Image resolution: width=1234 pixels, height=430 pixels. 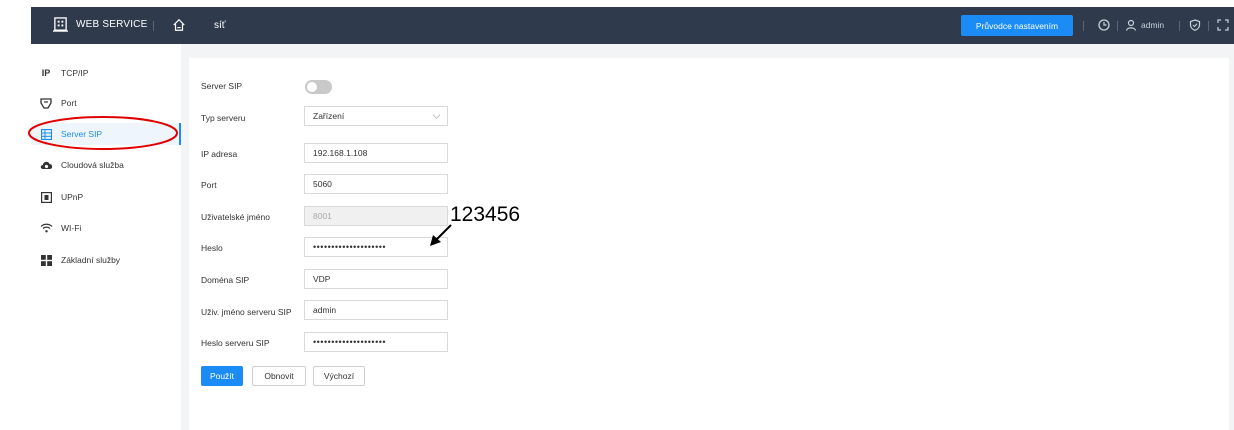 I want to click on fullscreen-icon, so click(x=1223, y=25).